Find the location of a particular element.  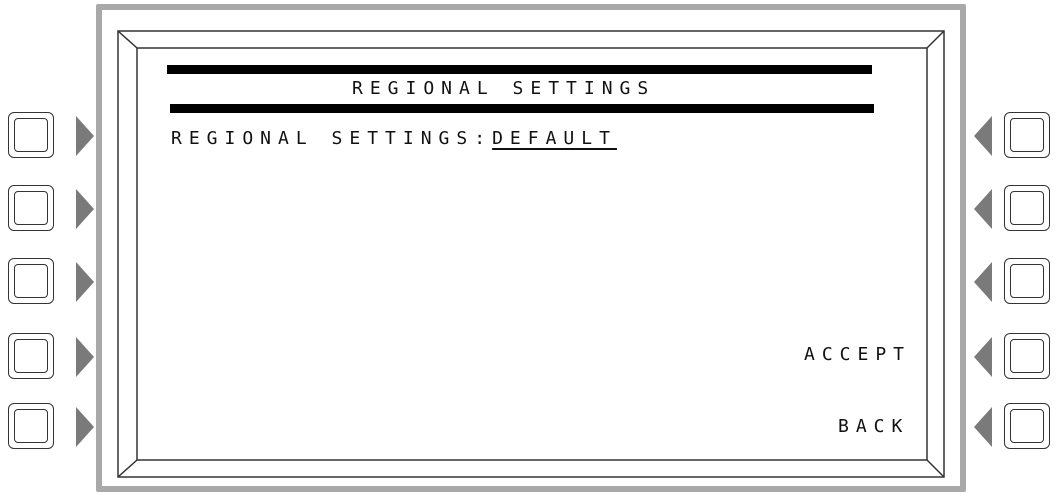

regional-settings-field: REGIONAL SETTINGS:DEFAULT is located at coordinates (394, 138).